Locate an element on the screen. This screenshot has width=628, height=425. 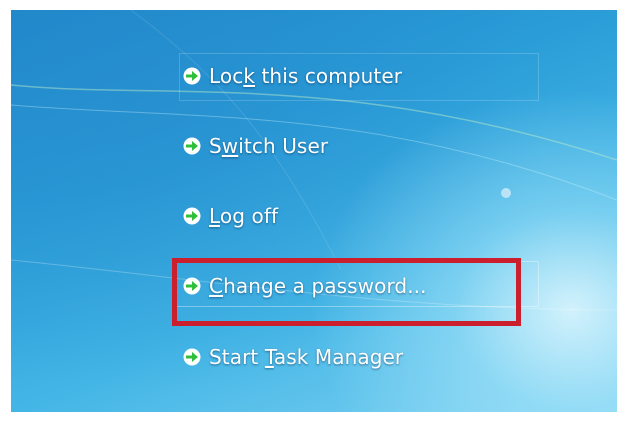
log-off-link: Log off is located at coordinates (230, 216).